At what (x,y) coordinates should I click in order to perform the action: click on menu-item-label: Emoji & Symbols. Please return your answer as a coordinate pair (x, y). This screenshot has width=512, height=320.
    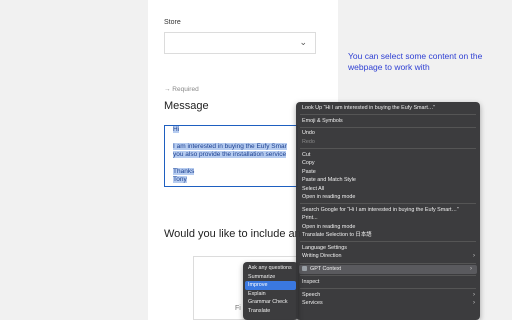
    Looking at the image, I should click on (322, 120).